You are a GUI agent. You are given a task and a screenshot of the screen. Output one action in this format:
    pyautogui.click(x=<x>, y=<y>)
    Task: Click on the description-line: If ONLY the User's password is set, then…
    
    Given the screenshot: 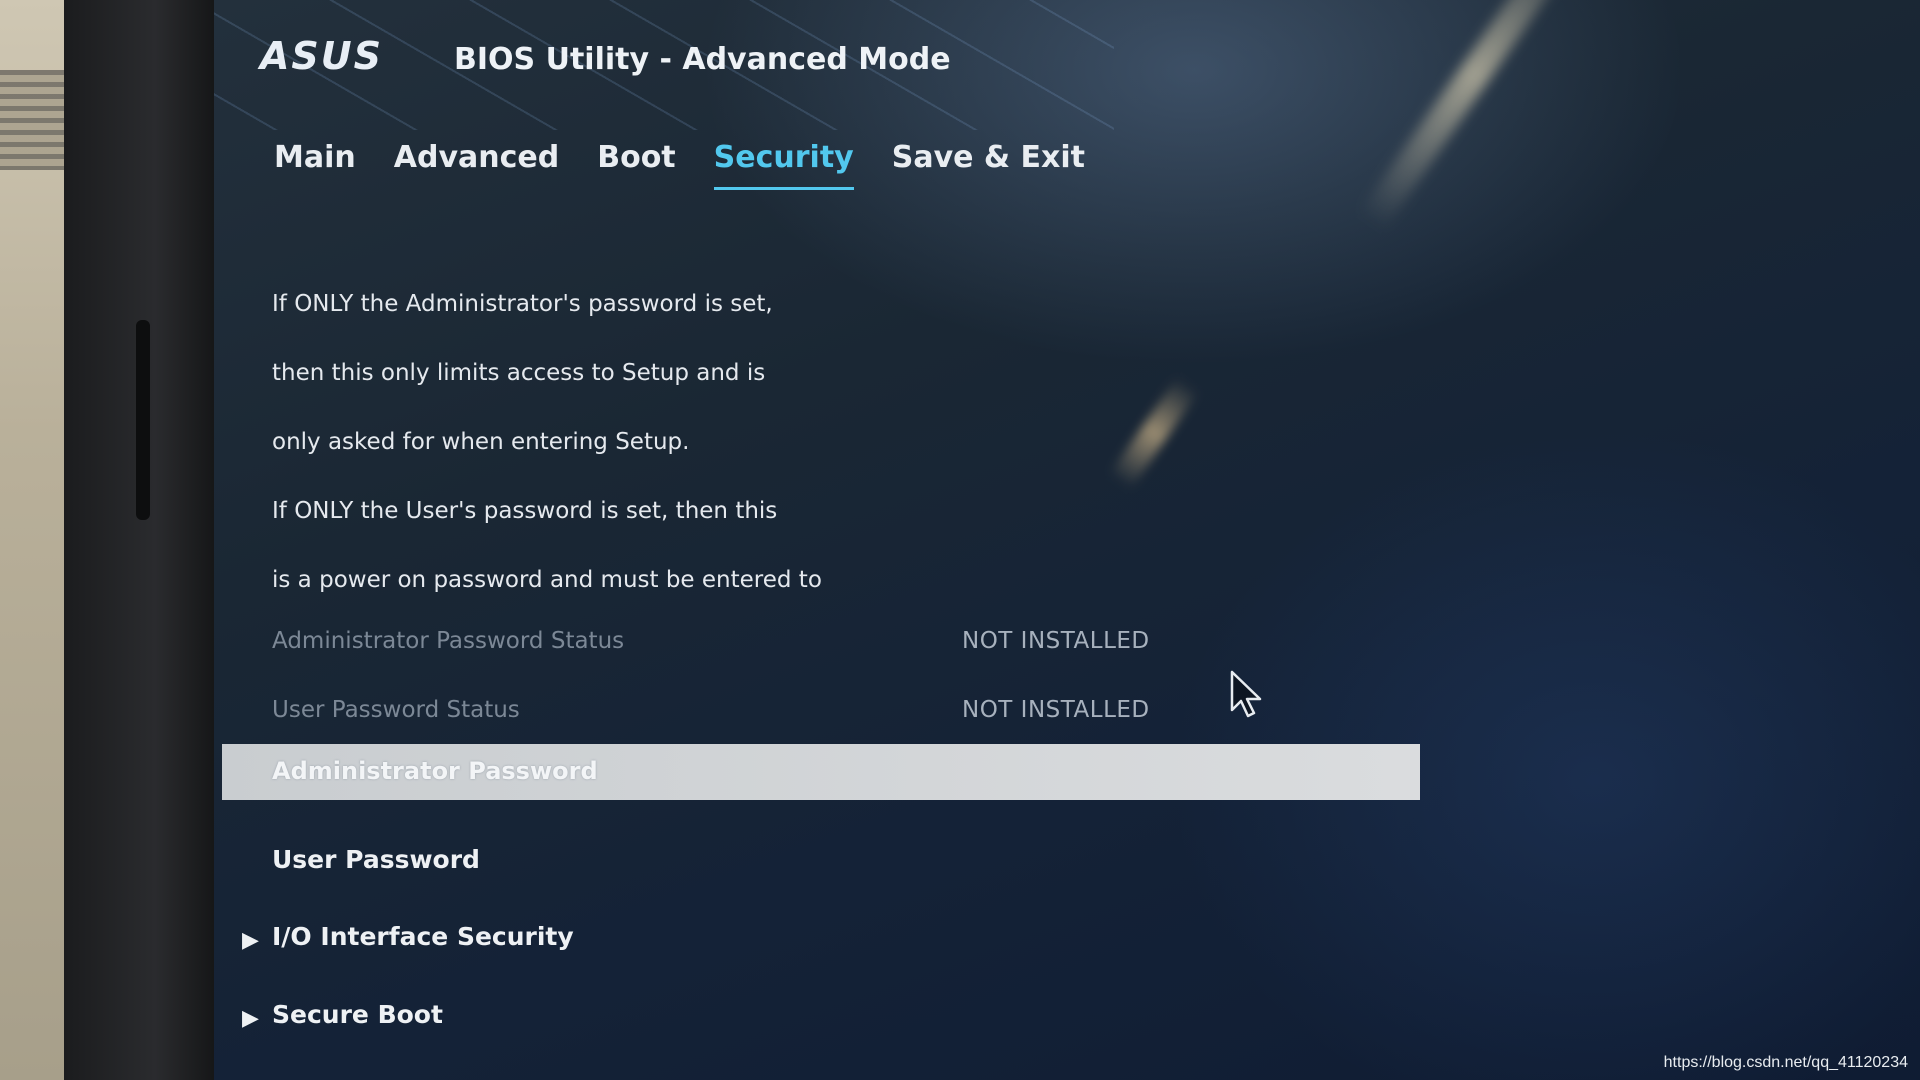 What is the action you would take?
    pyautogui.click(x=525, y=511)
    